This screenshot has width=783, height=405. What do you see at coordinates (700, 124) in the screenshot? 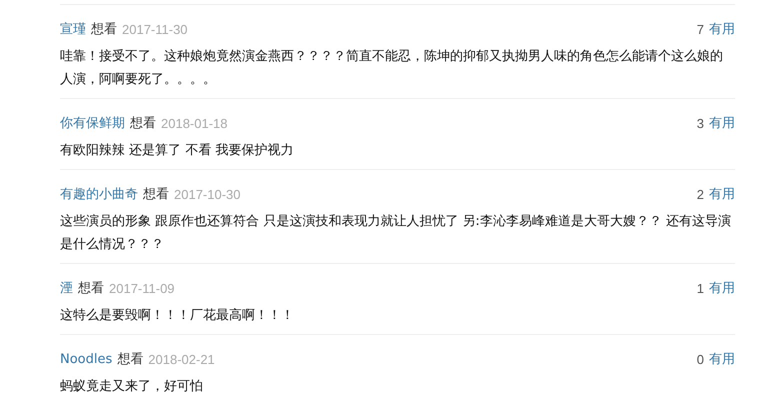
I see `vote-count: 3` at bounding box center [700, 124].